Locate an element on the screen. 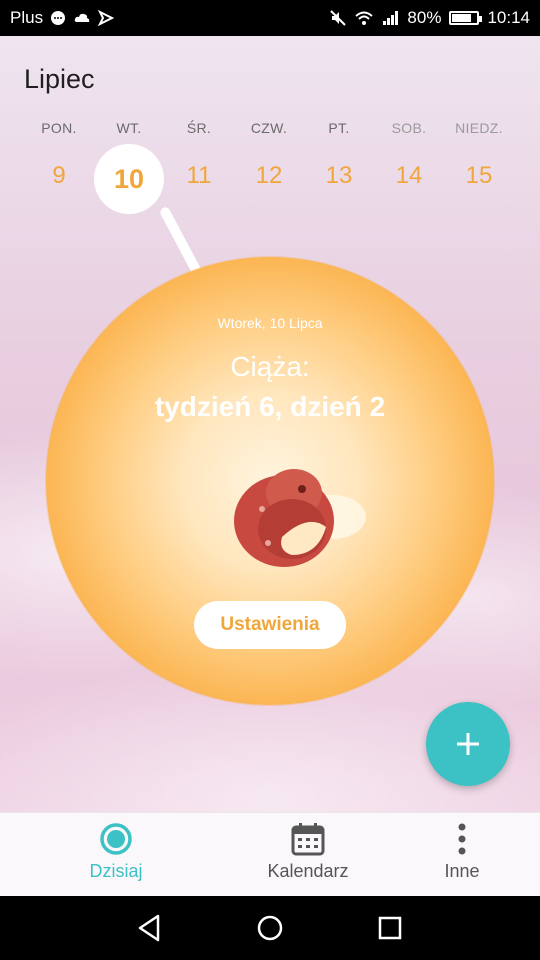 Image resolution: width=540 pixels, height=960 pixels. clock: 10:14 is located at coordinates (508, 17).